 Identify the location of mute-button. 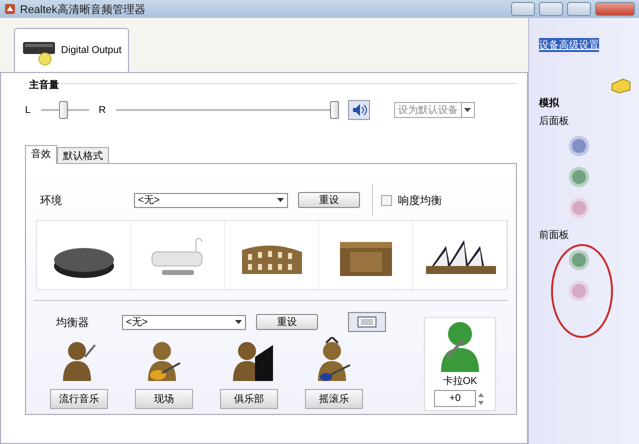
(359, 110).